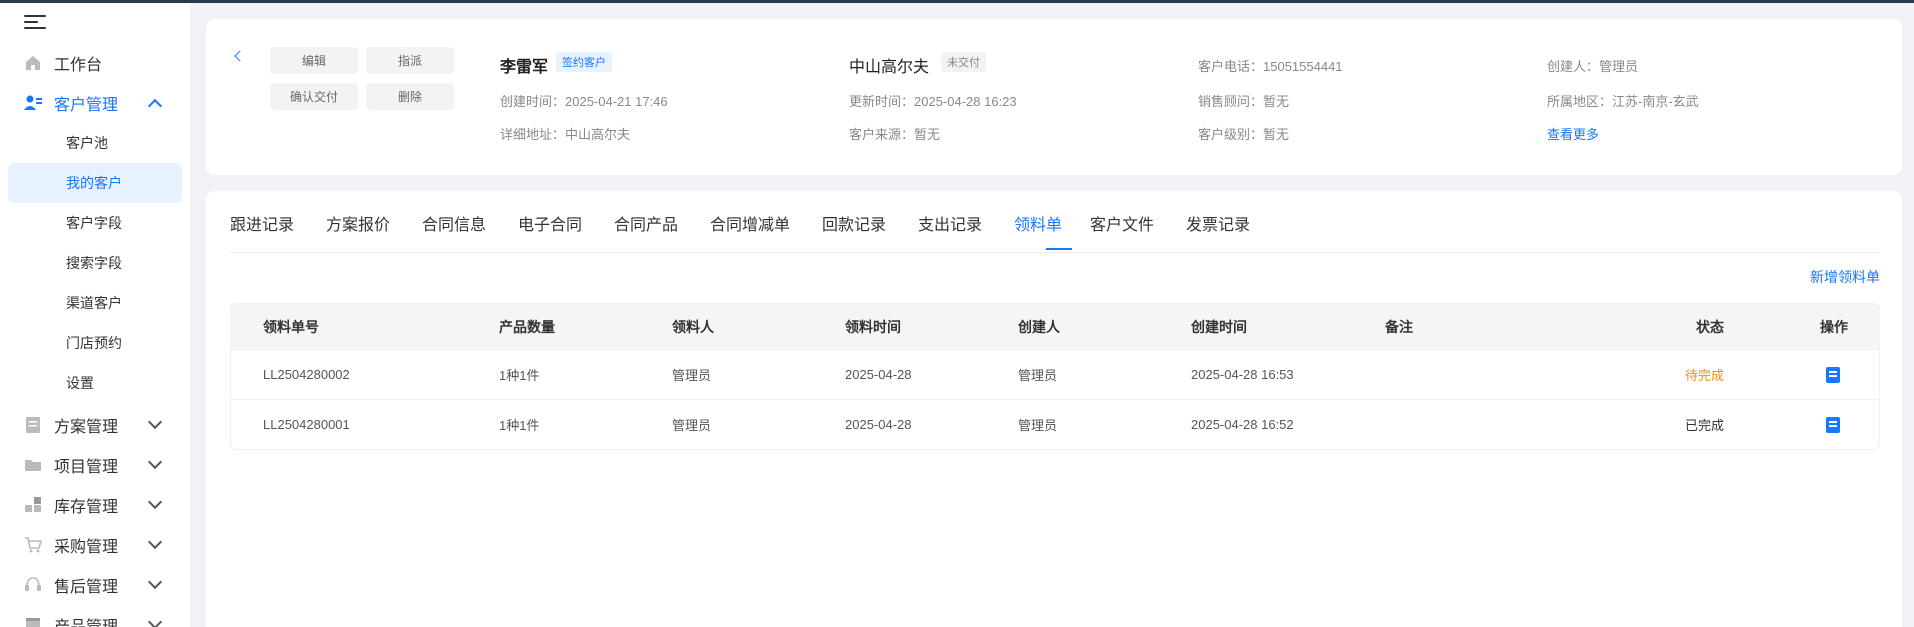 This screenshot has height=627, width=1914. What do you see at coordinates (1270, 66) in the screenshot?
I see `customer-phone: 客户电话：15051554441` at bounding box center [1270, 66].